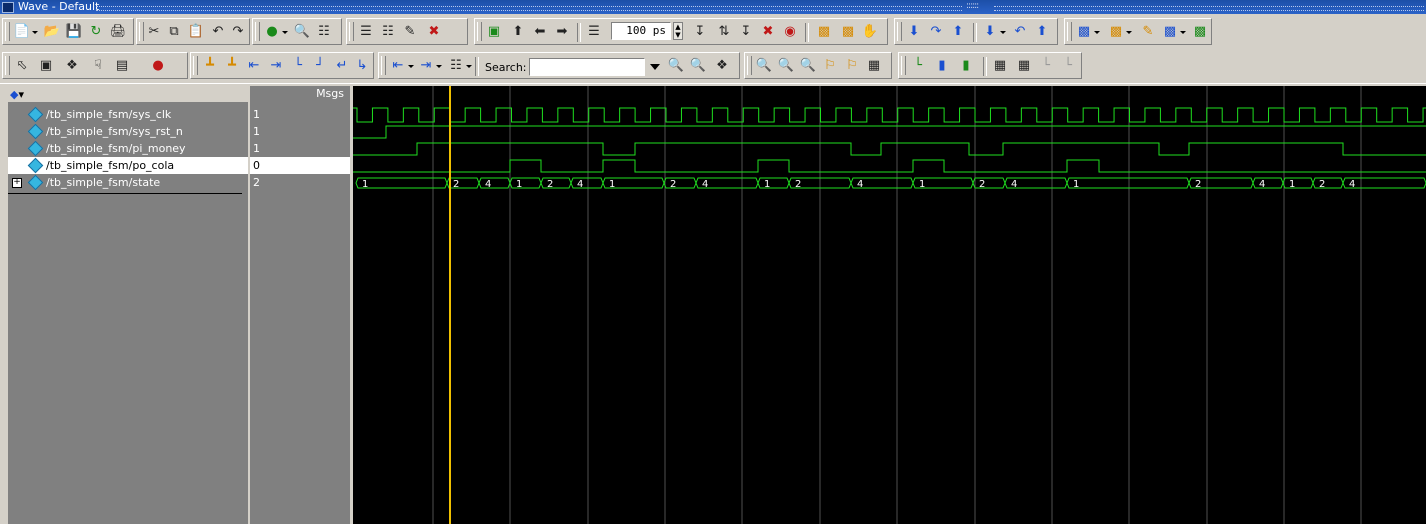 The width and height of the screenshot is (1426, 524). Describe the element at coordinates (848, 32) in the screenshot. I see `step-over-icon: ▩` at that location.